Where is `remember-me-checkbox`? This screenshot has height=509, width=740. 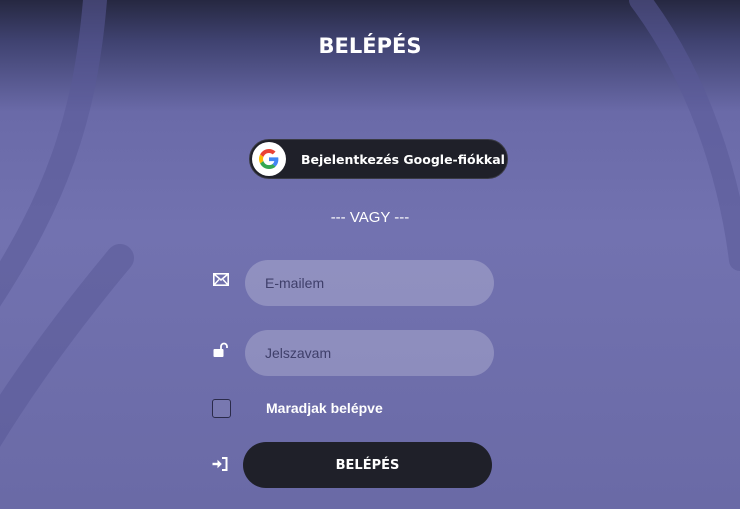
remember-me-checkbox is located at coordinates (221, 408).